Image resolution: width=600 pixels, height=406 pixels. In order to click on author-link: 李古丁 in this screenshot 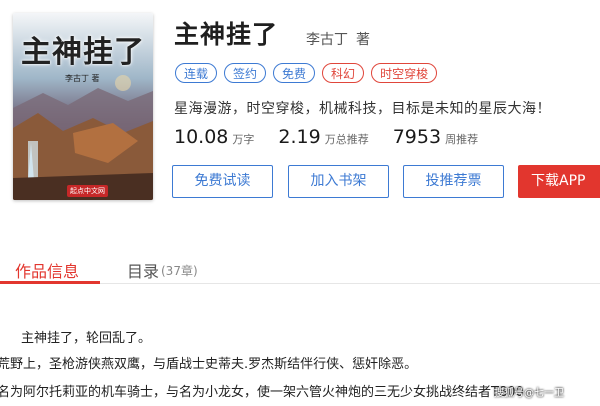, I will do `click(327, 39)`.